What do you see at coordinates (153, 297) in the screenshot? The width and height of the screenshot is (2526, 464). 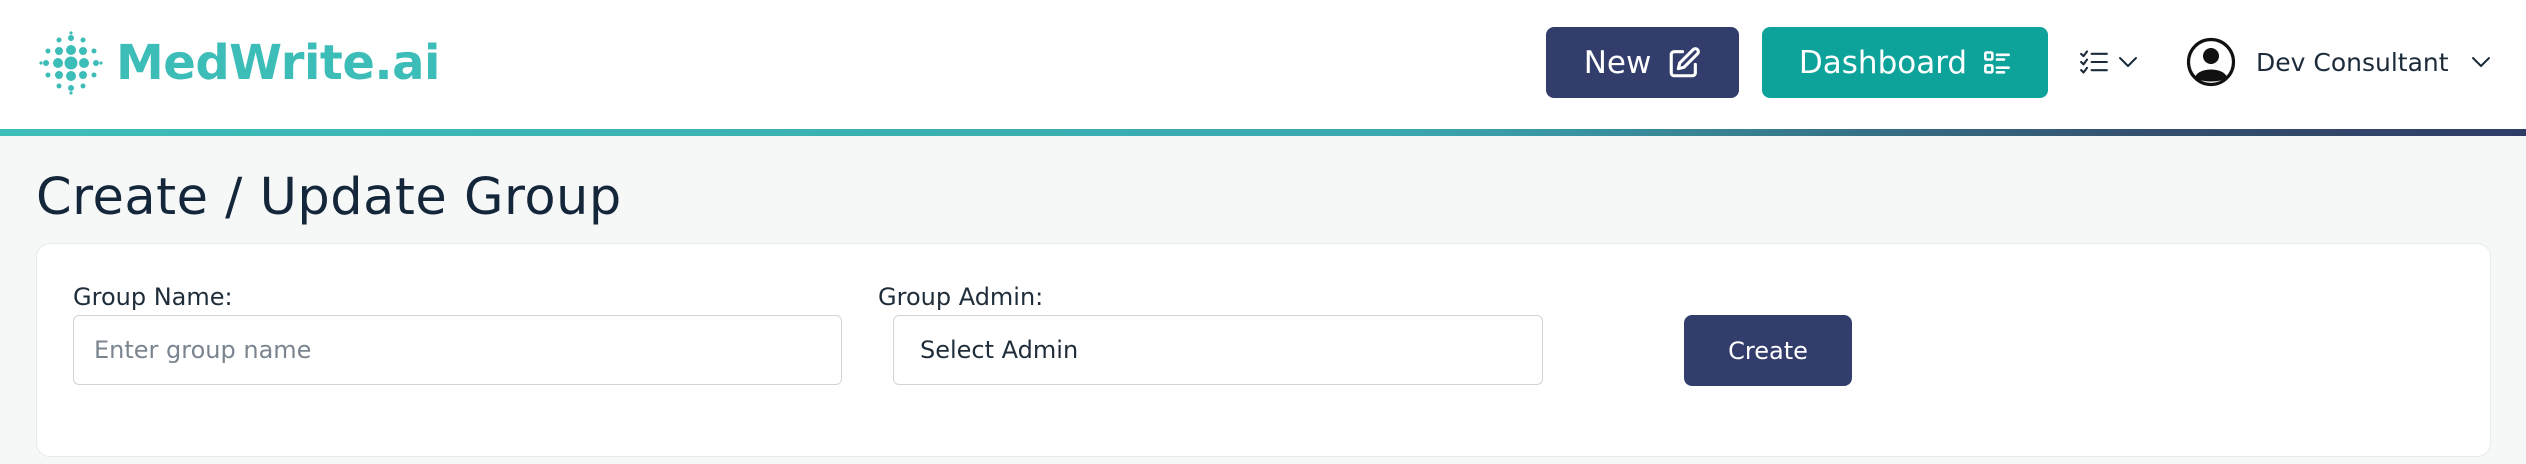 I see `group-name-label: Group Name:` at bounding box center [153, 297].